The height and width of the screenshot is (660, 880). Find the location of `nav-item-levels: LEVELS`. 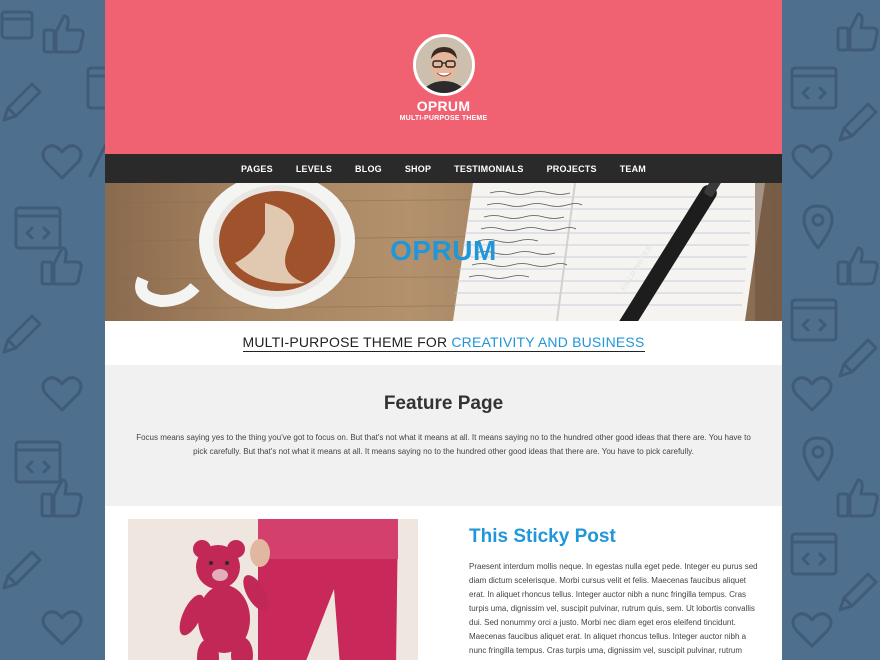

nav-item-levels: LEVELS is located at coordinates (313, 169).